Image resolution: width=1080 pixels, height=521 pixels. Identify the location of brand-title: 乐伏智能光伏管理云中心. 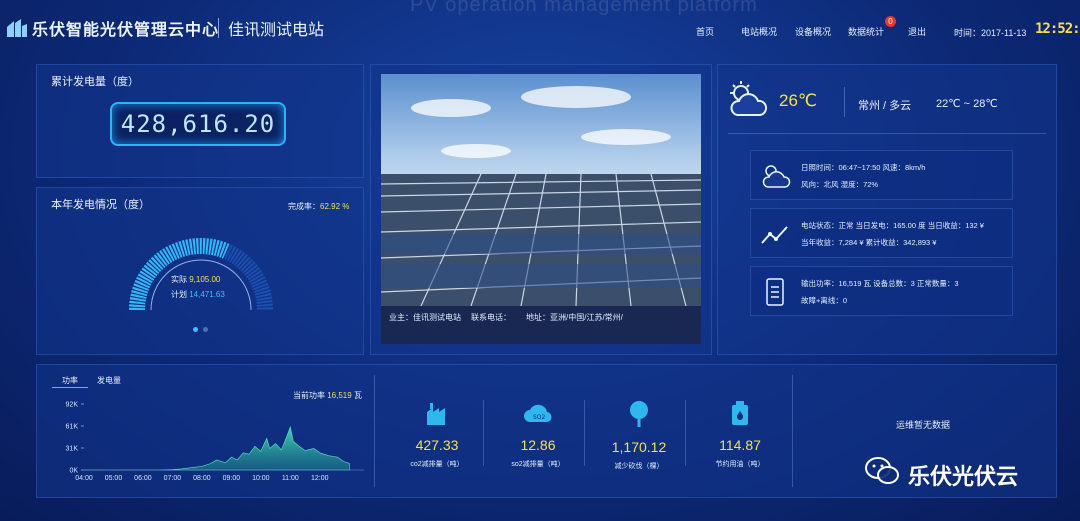
(126, 30).